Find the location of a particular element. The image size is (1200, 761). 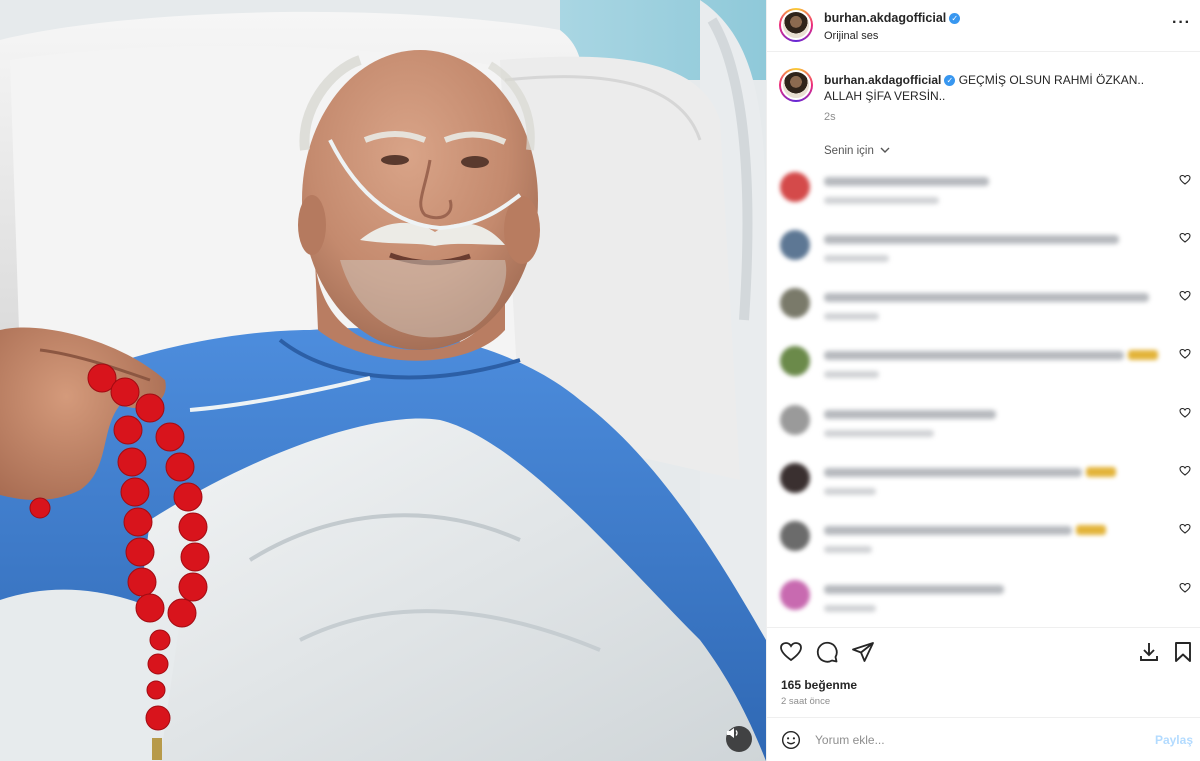

author-avatar is located at coordinates (796, 25).